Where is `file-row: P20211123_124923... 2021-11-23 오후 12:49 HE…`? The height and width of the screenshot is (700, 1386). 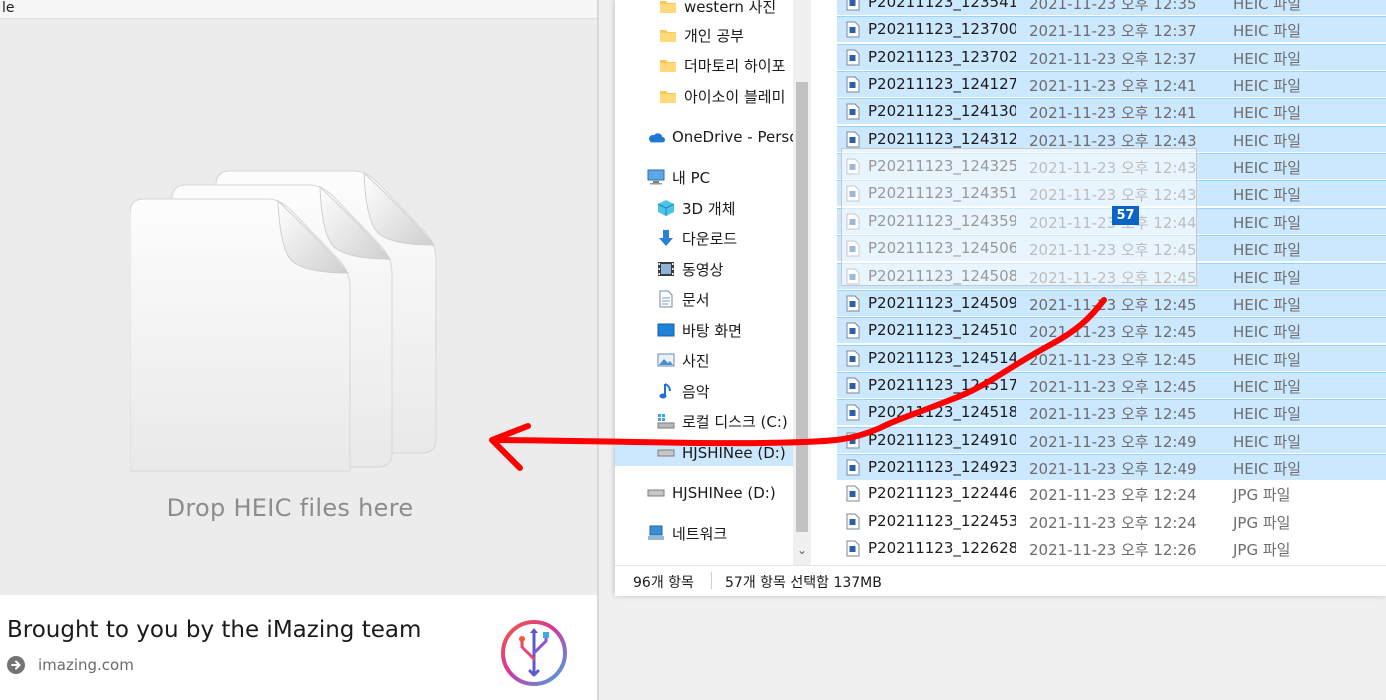
file-row: P20211123_124923... 2021-11-23 오후 12:49 HE… is located at coordinates (1111, 466).